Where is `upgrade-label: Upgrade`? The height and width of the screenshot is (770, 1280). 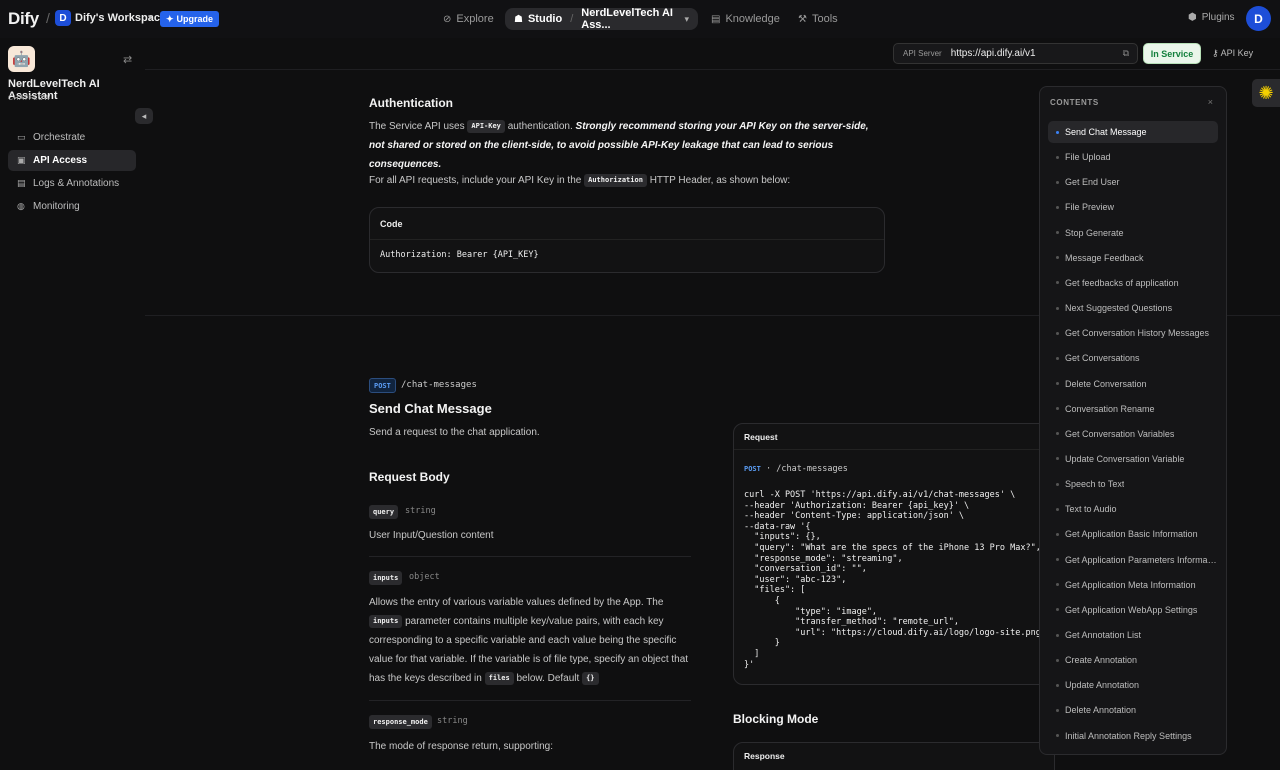 upgrade-label: Upgrade is located at coordinates (195, 19).